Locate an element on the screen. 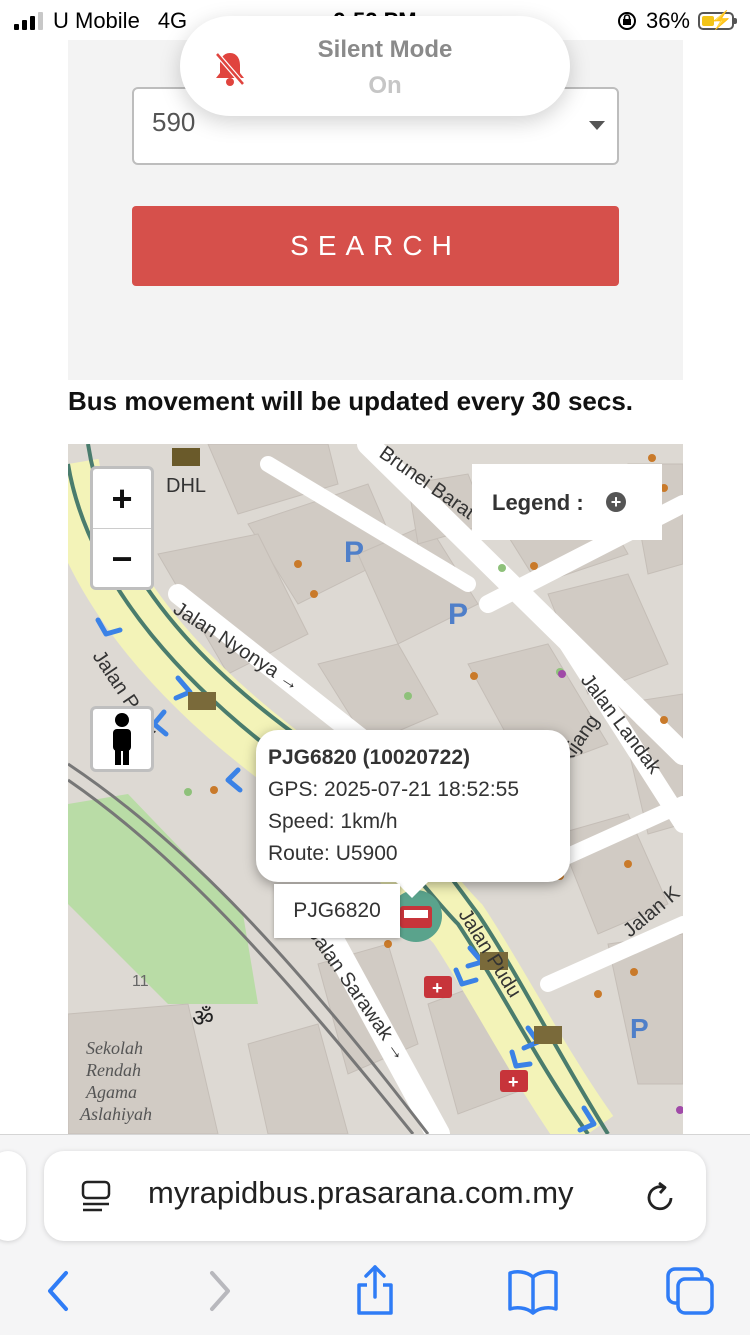 The width and height of the screenshot is (750, 1335). svg-text: 11 is located at coordinates (140, 981).